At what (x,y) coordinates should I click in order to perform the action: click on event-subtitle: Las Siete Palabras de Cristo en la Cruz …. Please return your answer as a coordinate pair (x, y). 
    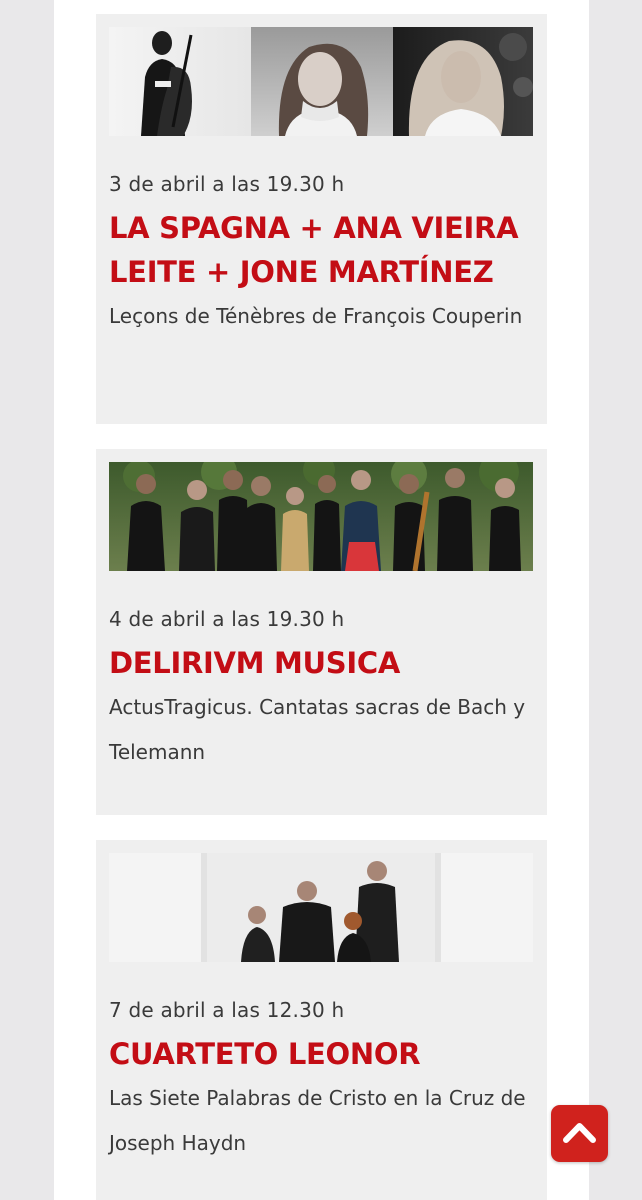
    Looking at the image, I should click on (317, 1120).